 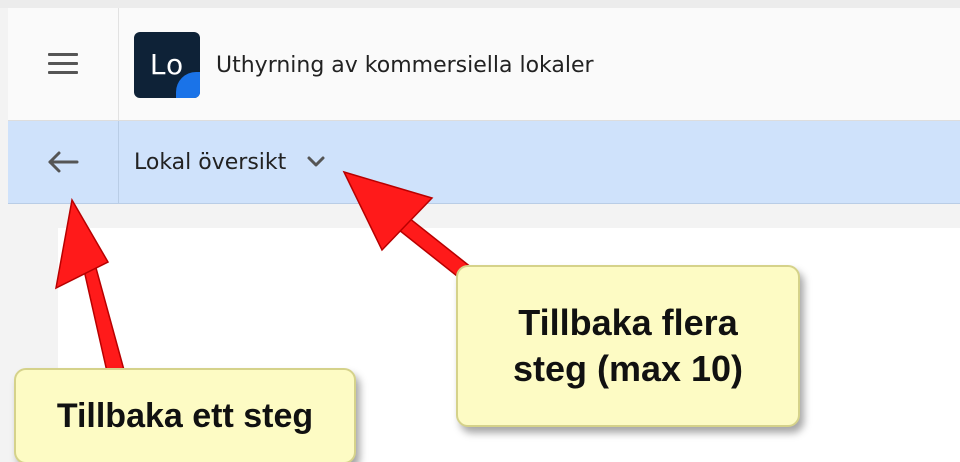 I want to click on page-history-dropdown: Lokal översikt, so click(x=230, y=162).